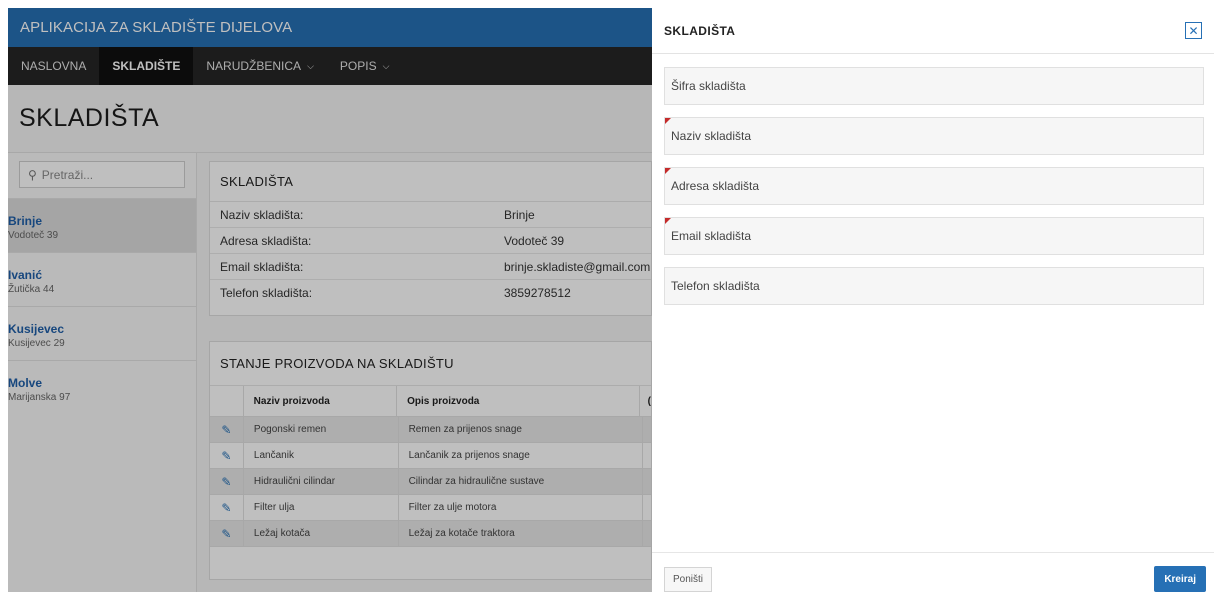  What do you see at coordinates (933, 572) in the screenshot?
I see `dialog-footer: Poništi Kreiraj` at bounding box center [933, 572].